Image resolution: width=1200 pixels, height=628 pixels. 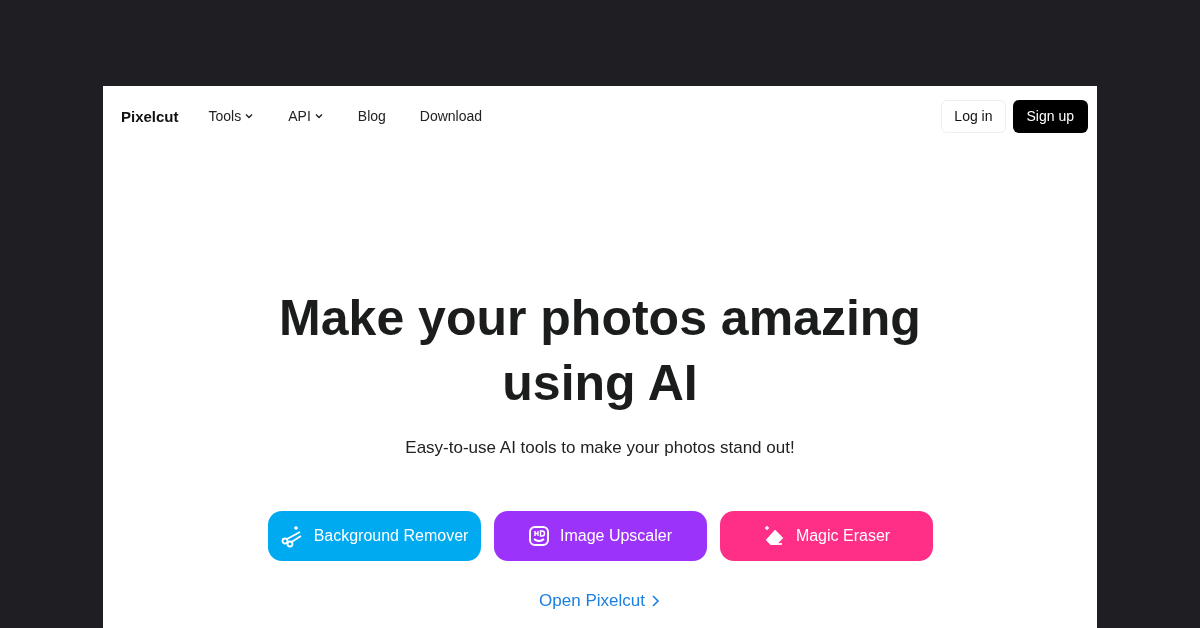 I want to click on nav-link: Tools, so click(x=231, y=116).